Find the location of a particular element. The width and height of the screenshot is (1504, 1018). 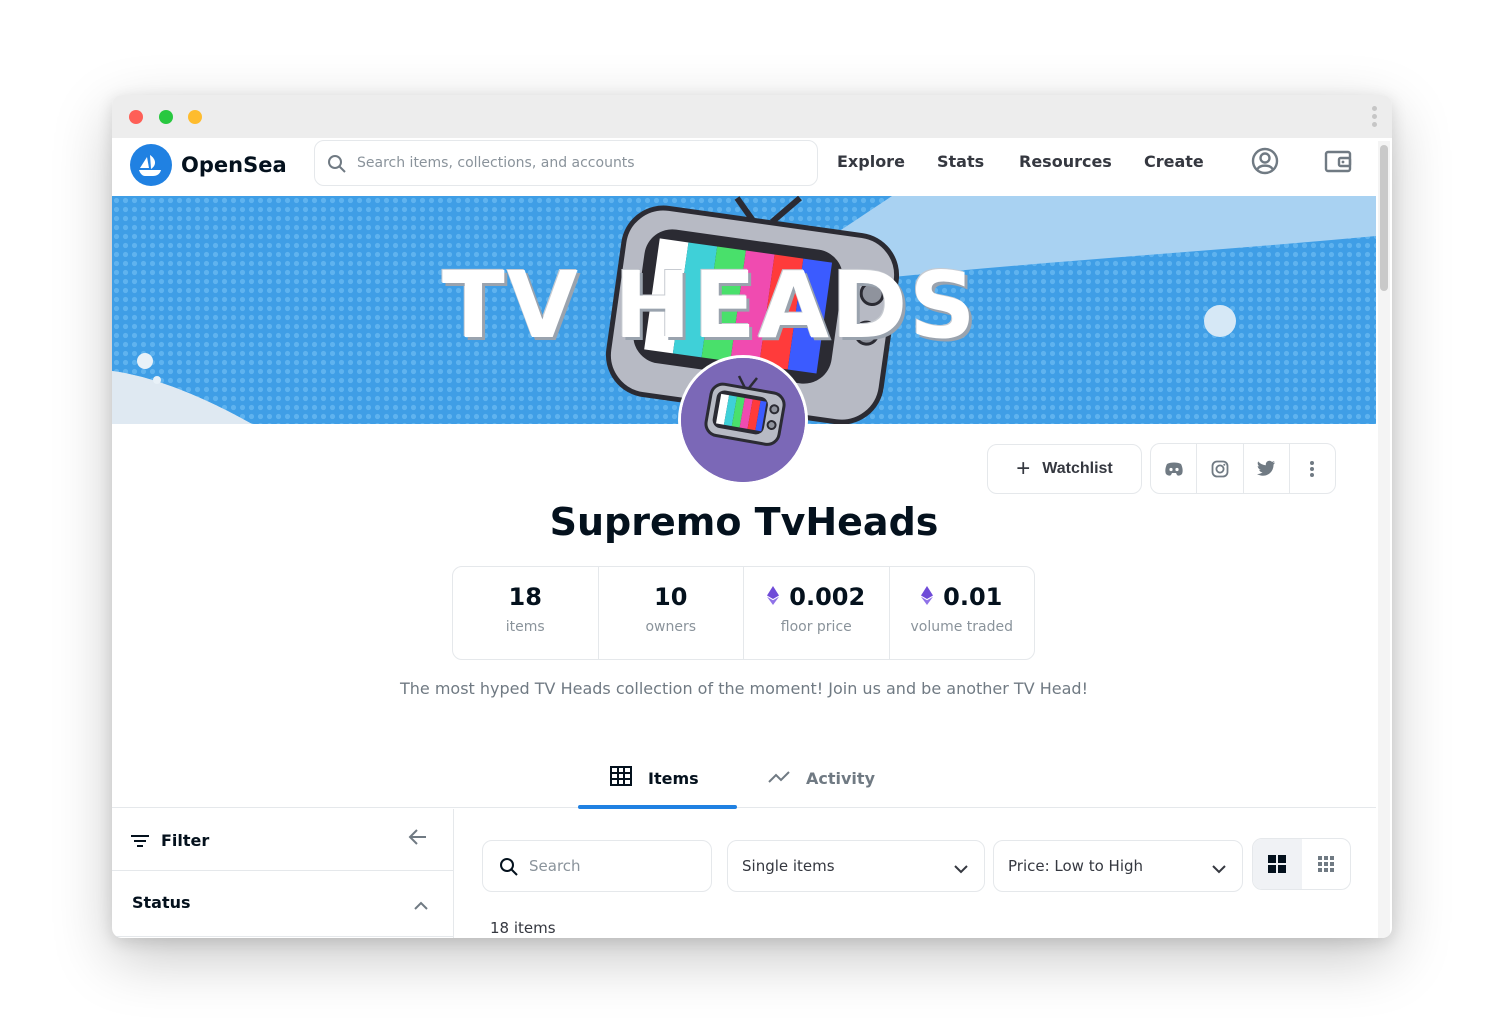

collection-tabs: Items Activity is located at coordinates (744, 778).